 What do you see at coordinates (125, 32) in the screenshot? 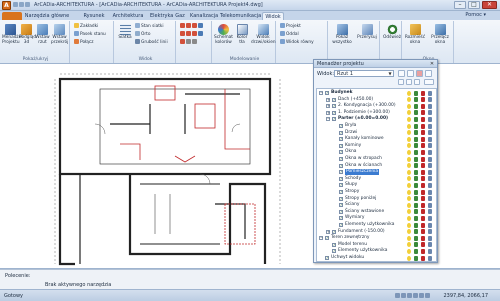
I see `grid-button: Siatka` at bounding box center [125, 32].